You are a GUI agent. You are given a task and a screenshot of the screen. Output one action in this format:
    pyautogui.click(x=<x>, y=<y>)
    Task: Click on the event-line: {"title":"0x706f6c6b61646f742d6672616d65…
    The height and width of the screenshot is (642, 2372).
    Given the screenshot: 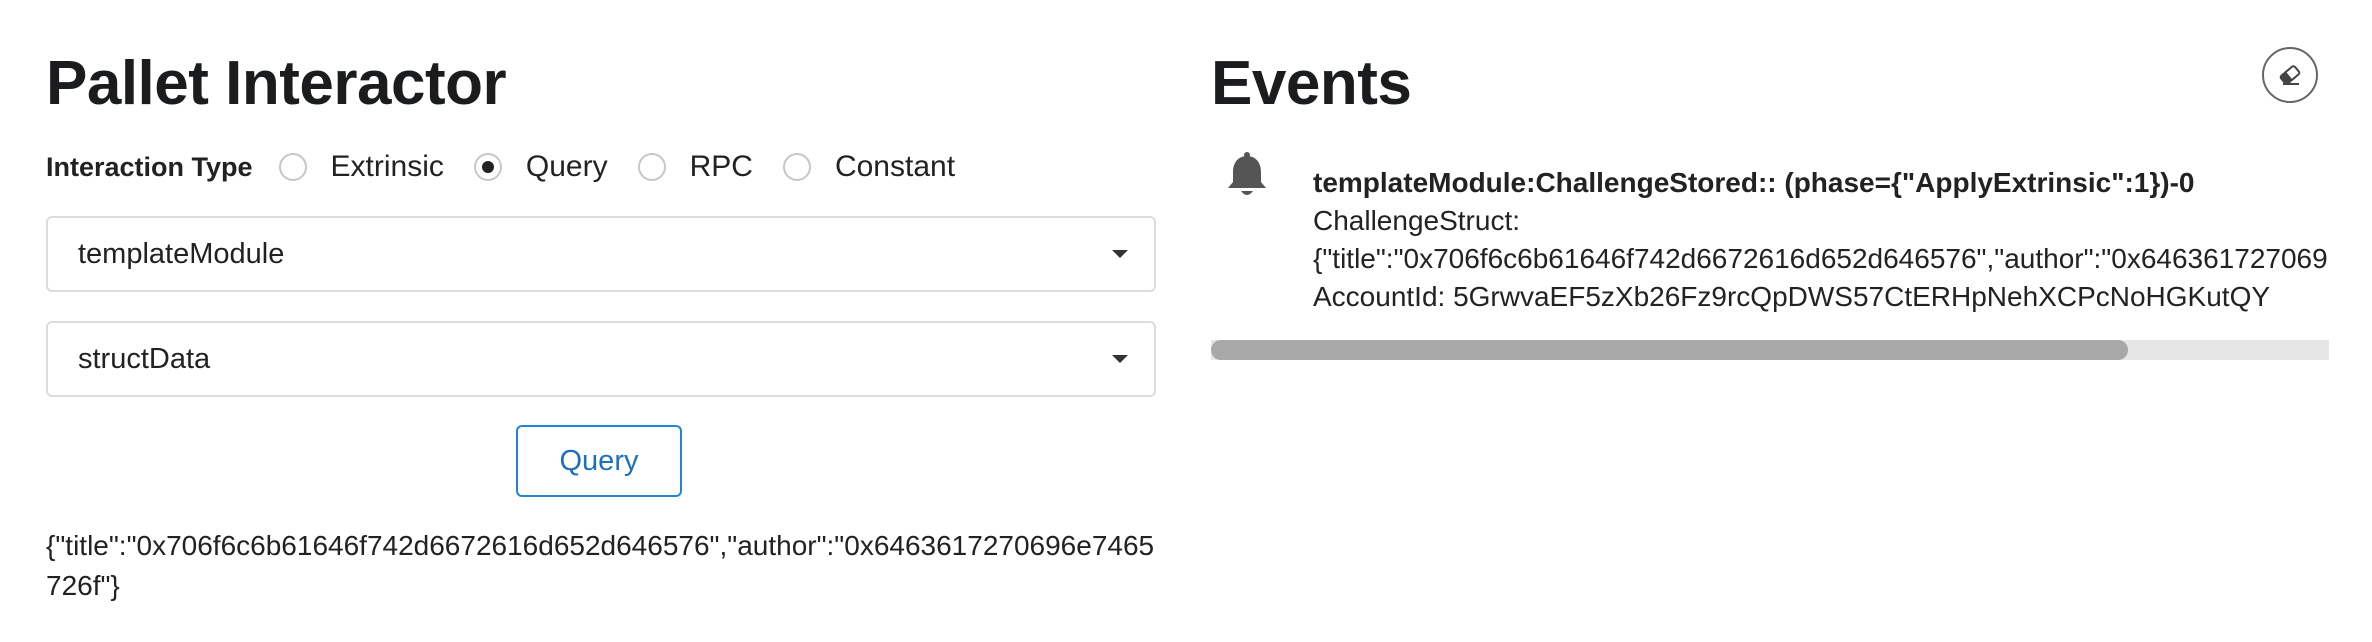 What is the action you would take?
    pyautogui.click(x=1821, y=258)
    